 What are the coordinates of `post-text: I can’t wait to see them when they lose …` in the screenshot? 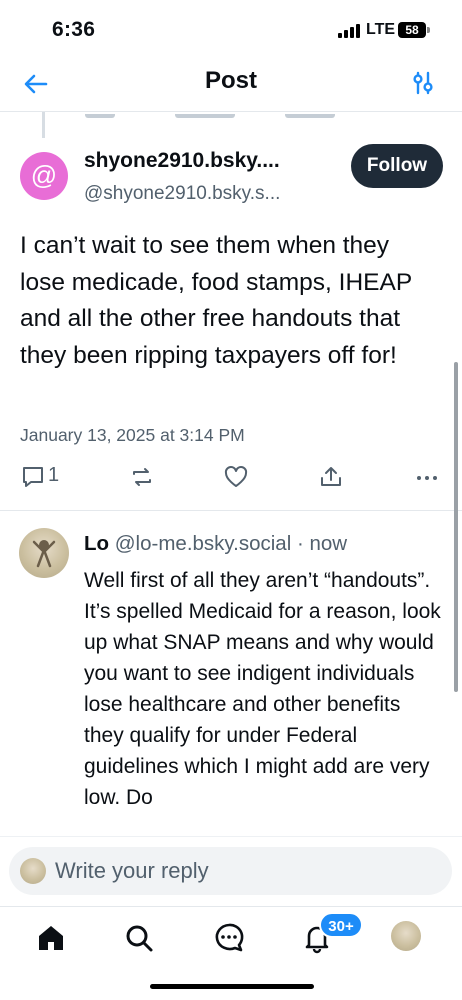 It's located at (216, 300).